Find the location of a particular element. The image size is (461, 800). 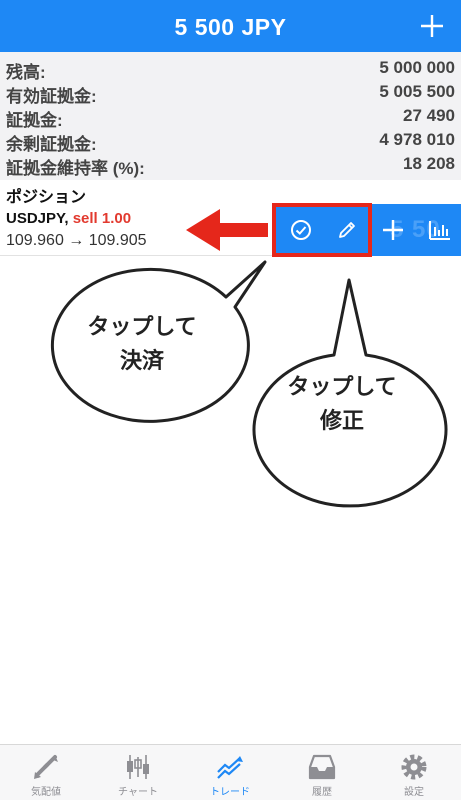

modify-bubble-text: タップして 修正 is located at coordinates (342, 404).